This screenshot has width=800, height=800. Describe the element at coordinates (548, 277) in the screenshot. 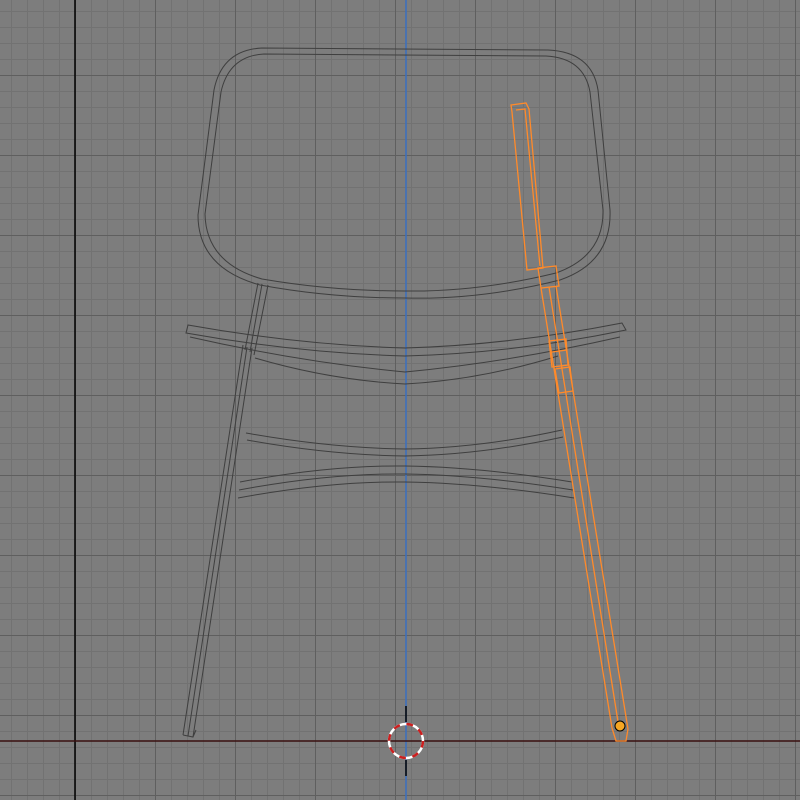

I see `selected-leg-joint` at that location.